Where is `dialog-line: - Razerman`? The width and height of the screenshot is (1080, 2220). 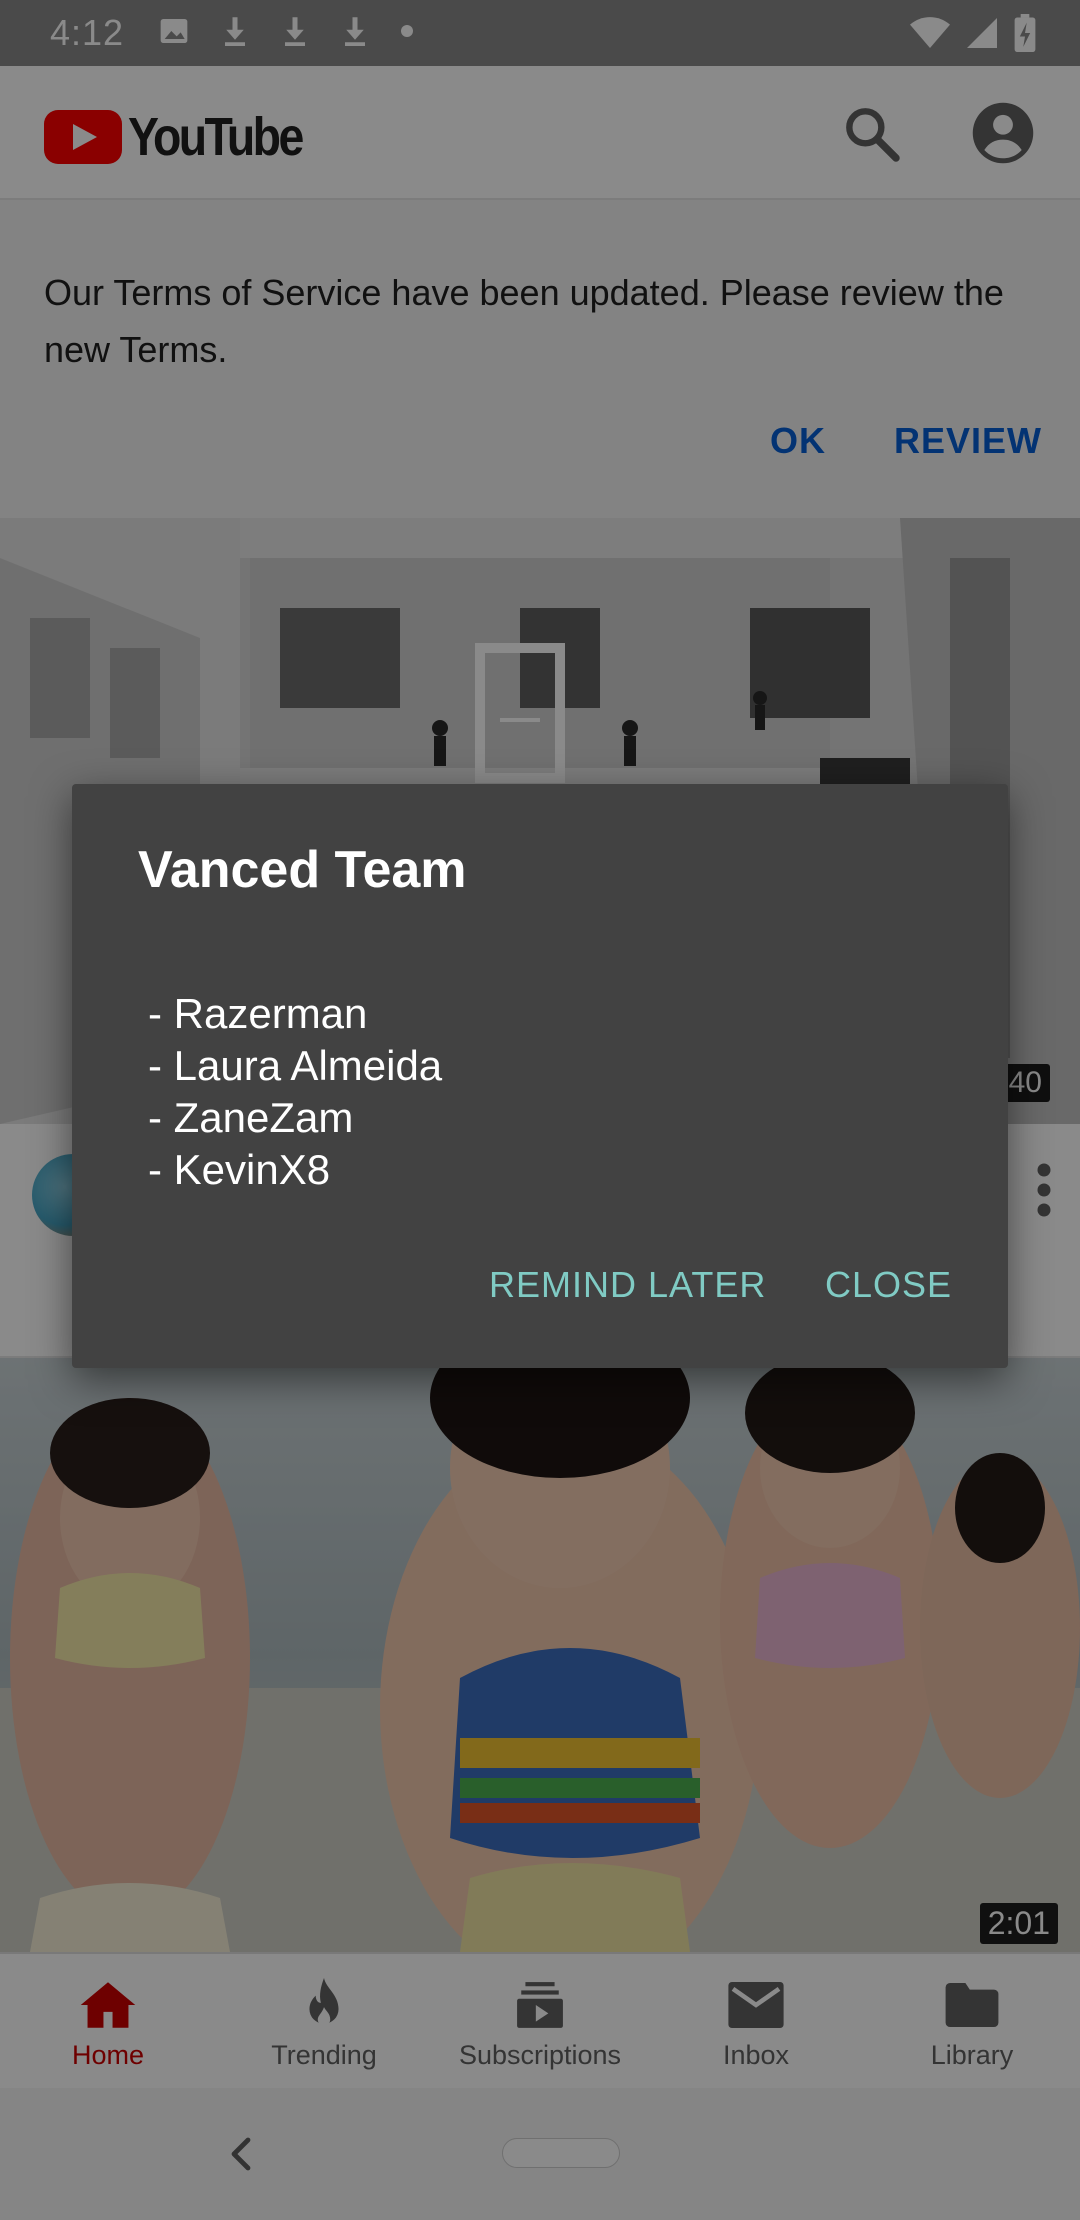
dialog-line: - Razerman is located at coordinates (258, 1013).